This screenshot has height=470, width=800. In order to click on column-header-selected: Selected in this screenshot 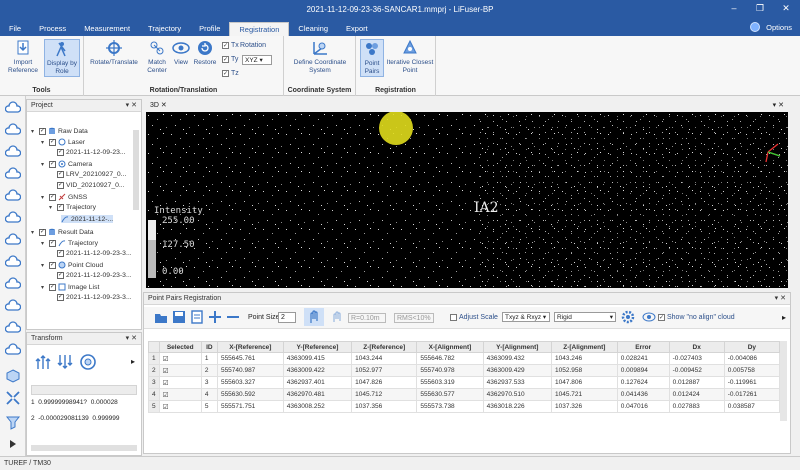, I will do `click(180, 347)`.